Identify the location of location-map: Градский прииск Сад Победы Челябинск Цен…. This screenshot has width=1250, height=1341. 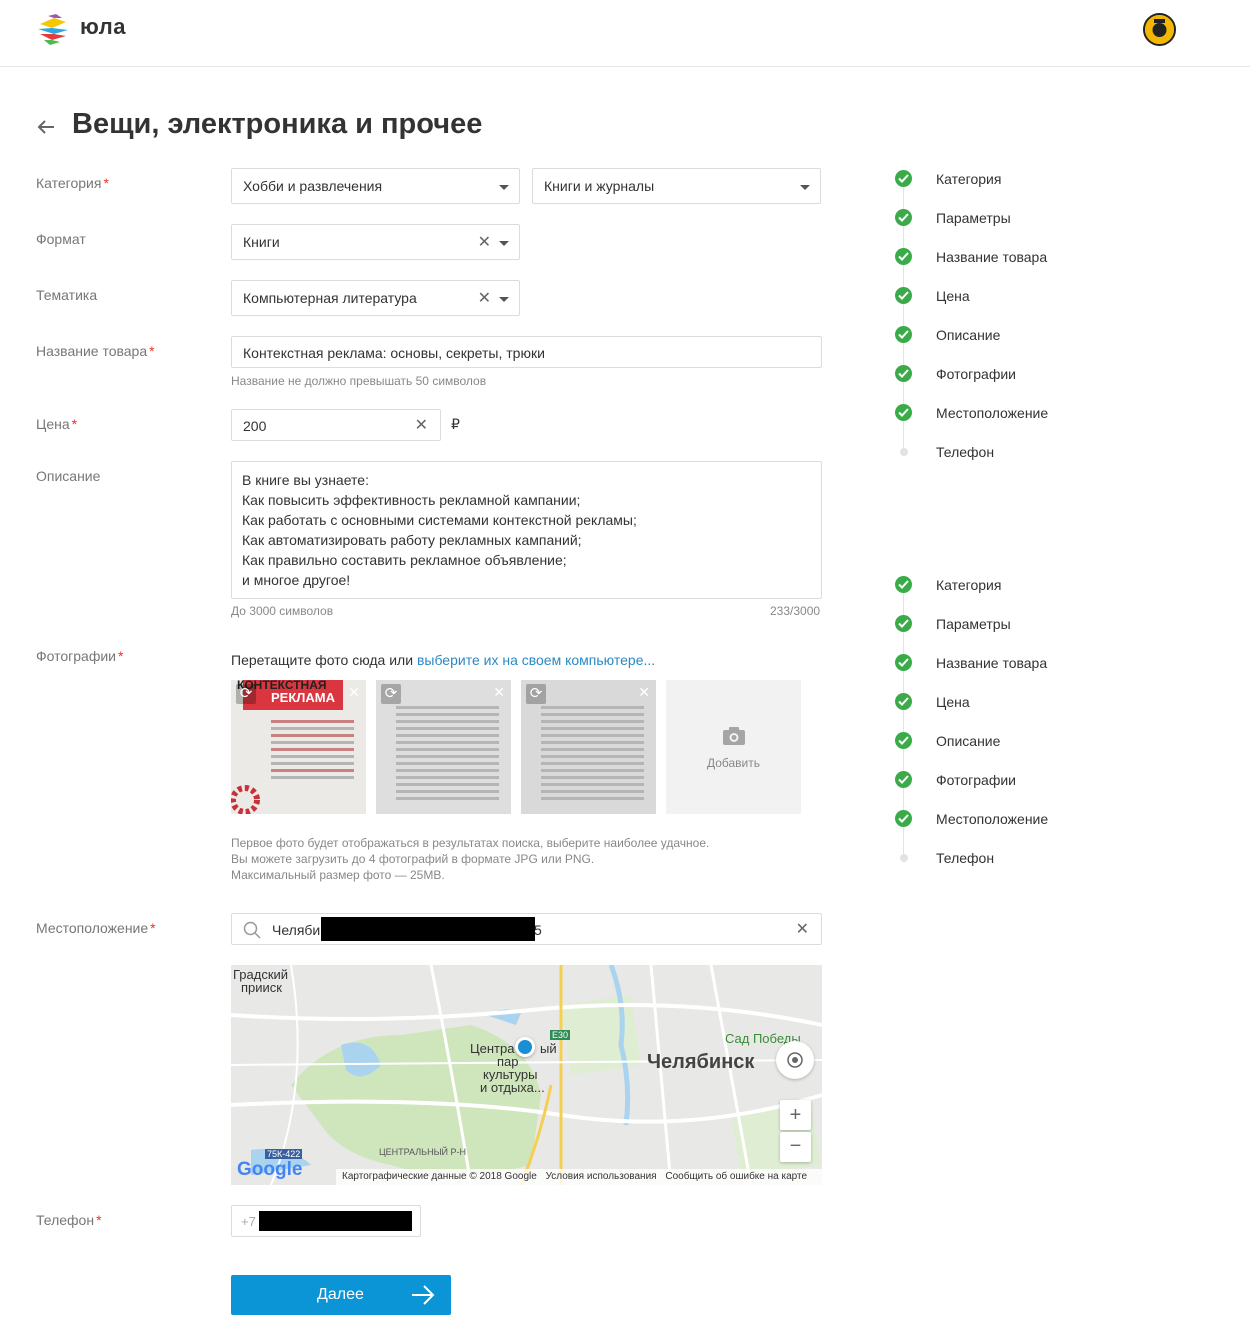
(526, 1075).